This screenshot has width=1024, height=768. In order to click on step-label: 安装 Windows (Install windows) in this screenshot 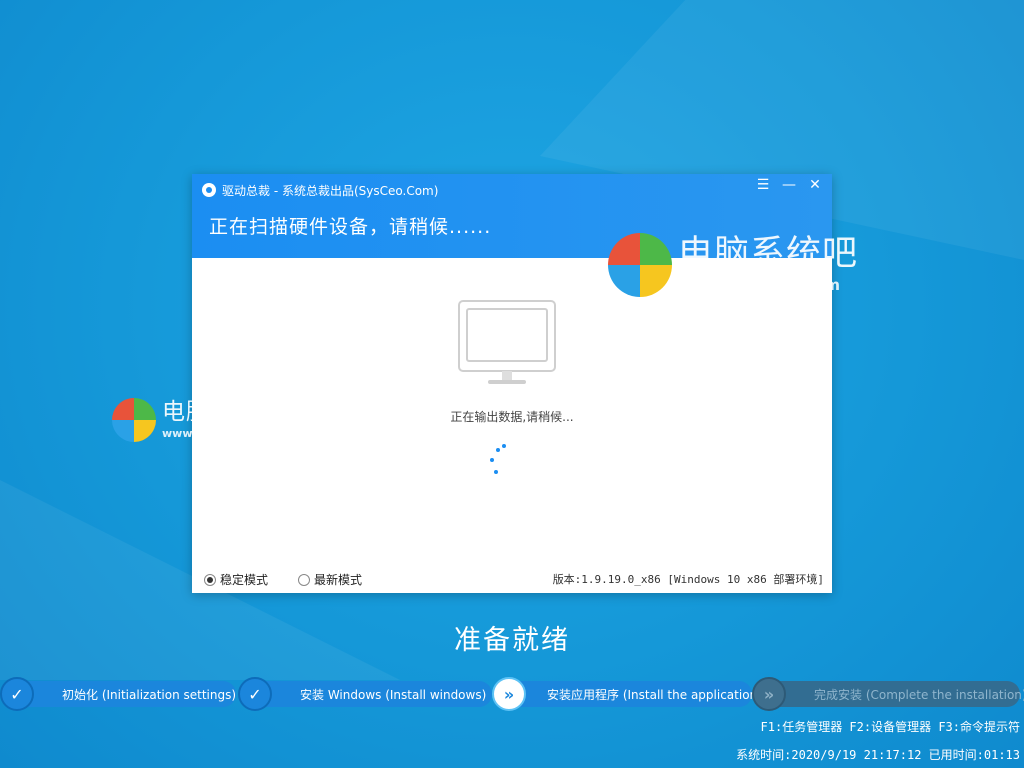, I will do `click(393, 695)`.